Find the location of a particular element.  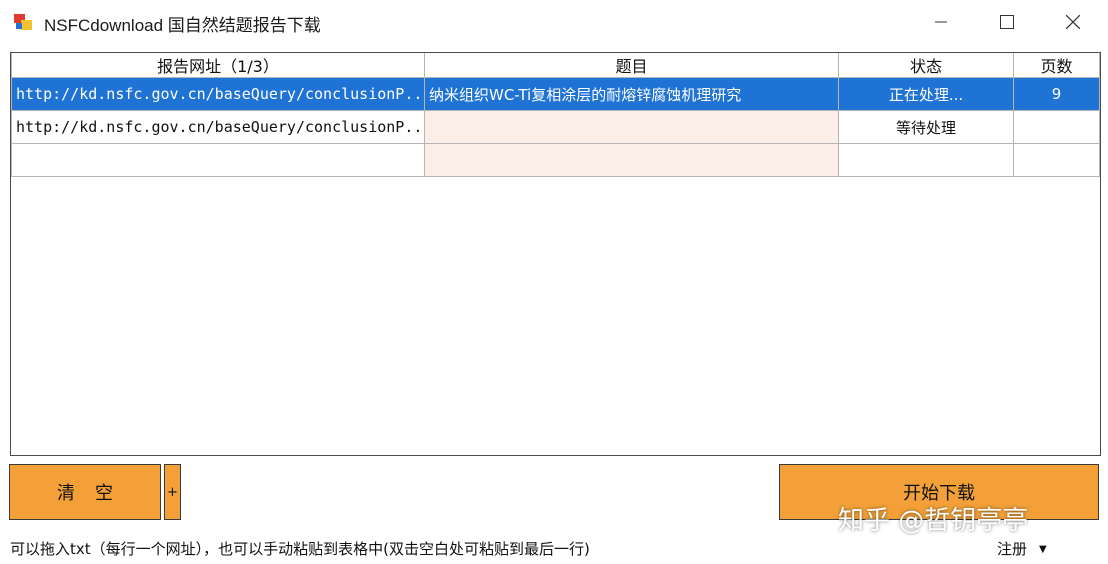

app-icon is located at coordinates (23, 22).